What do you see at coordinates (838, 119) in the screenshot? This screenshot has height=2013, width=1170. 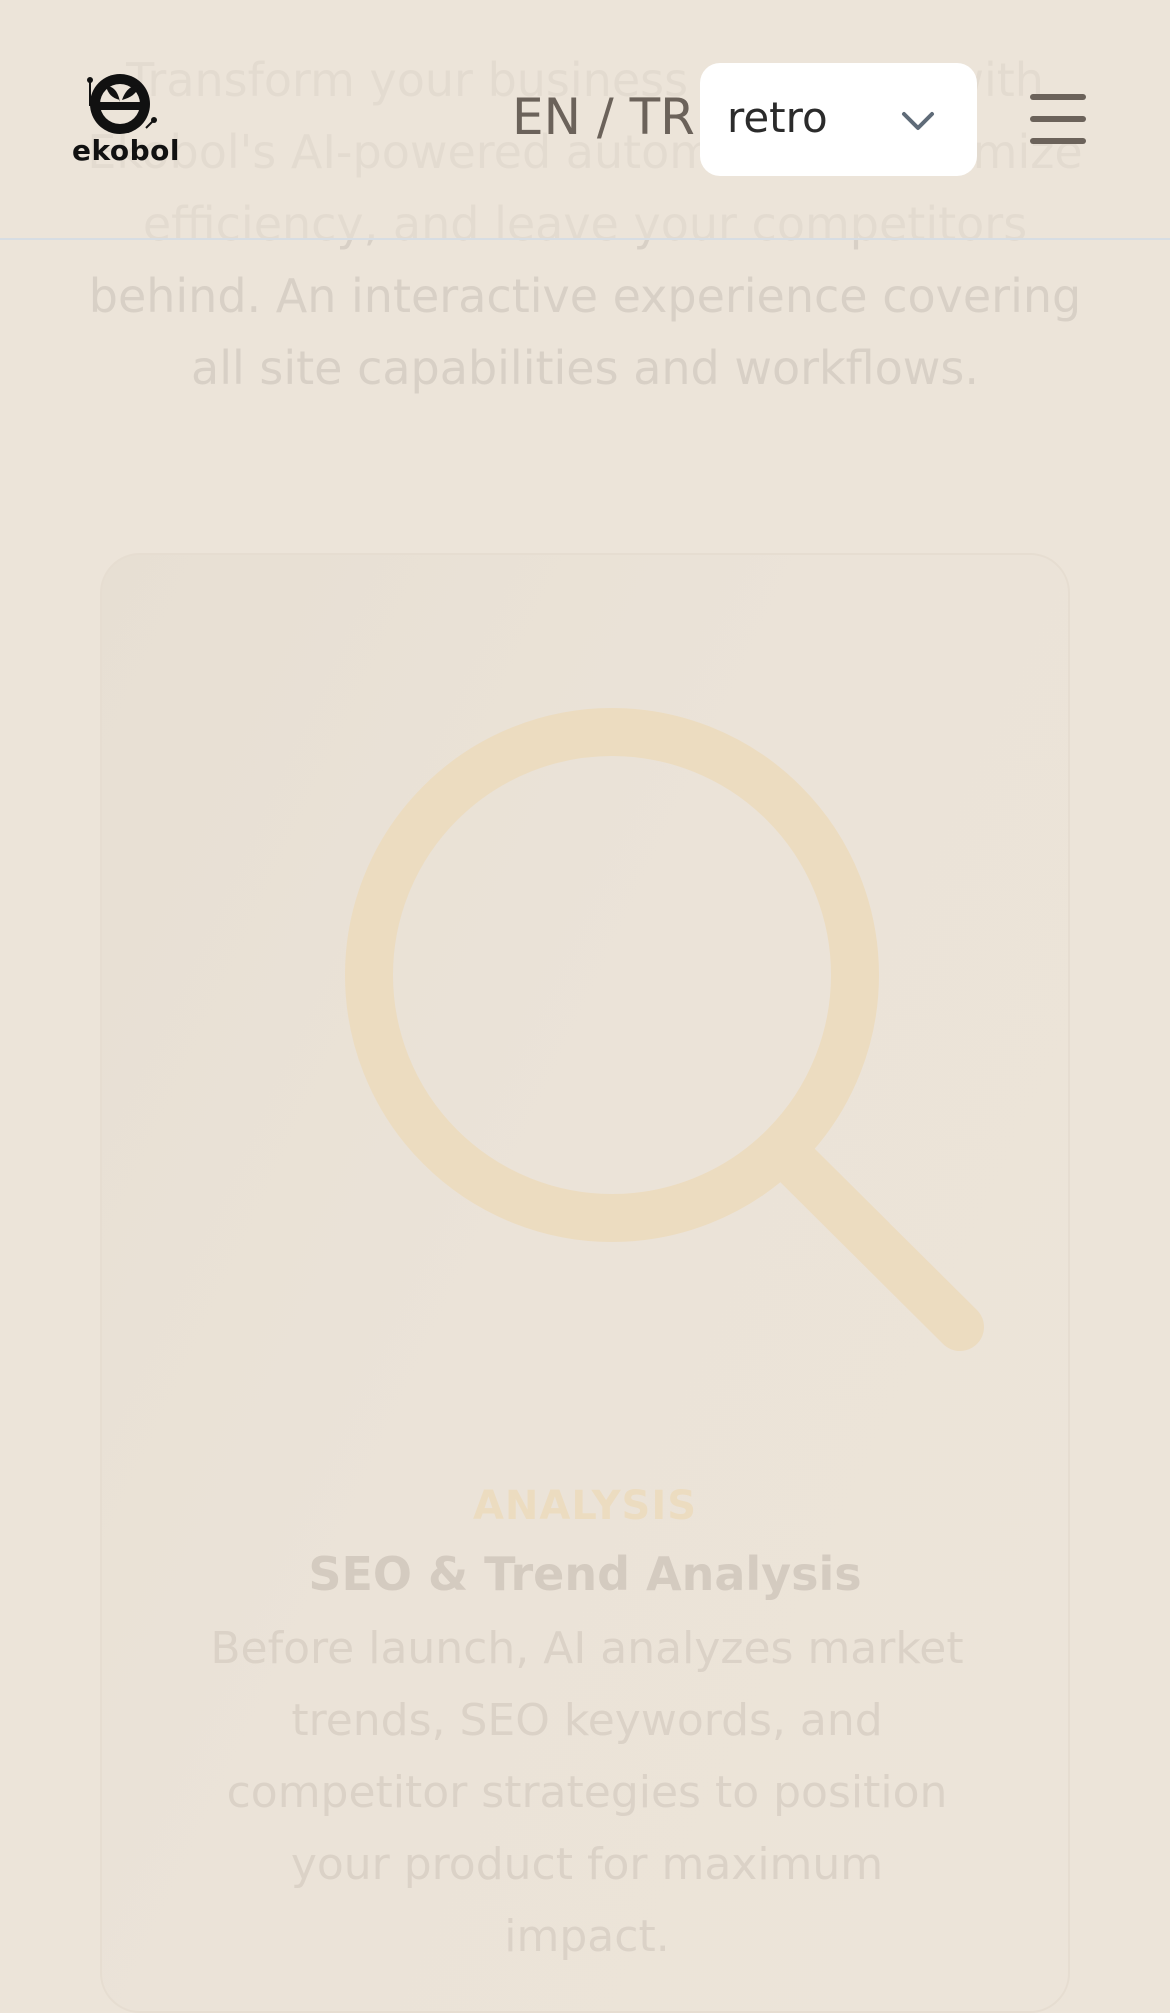 I see `theme-select: retro` at bounding box center [838, 119].